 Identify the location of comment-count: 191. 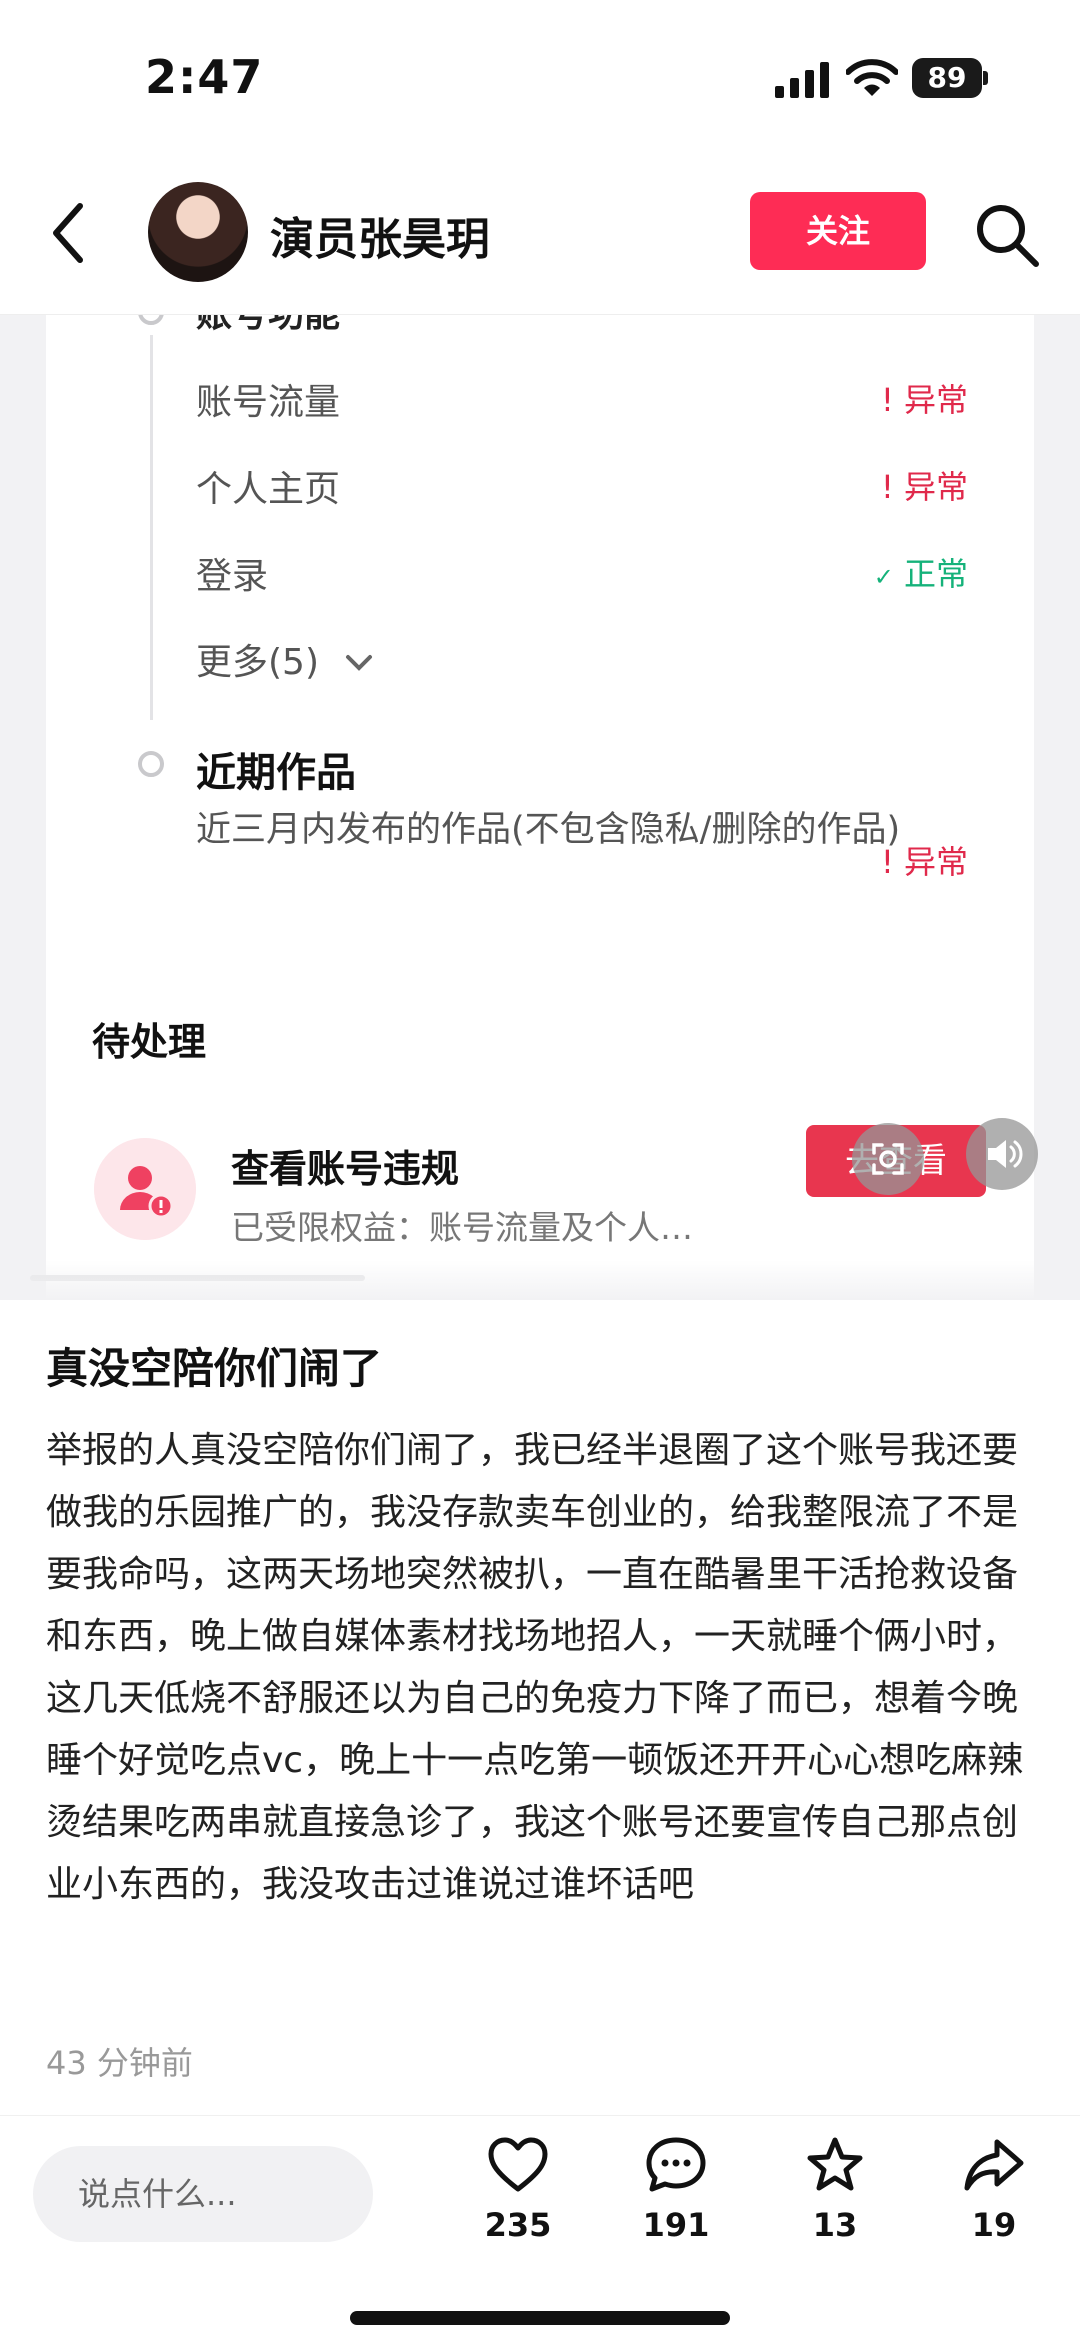
(676, 2225).